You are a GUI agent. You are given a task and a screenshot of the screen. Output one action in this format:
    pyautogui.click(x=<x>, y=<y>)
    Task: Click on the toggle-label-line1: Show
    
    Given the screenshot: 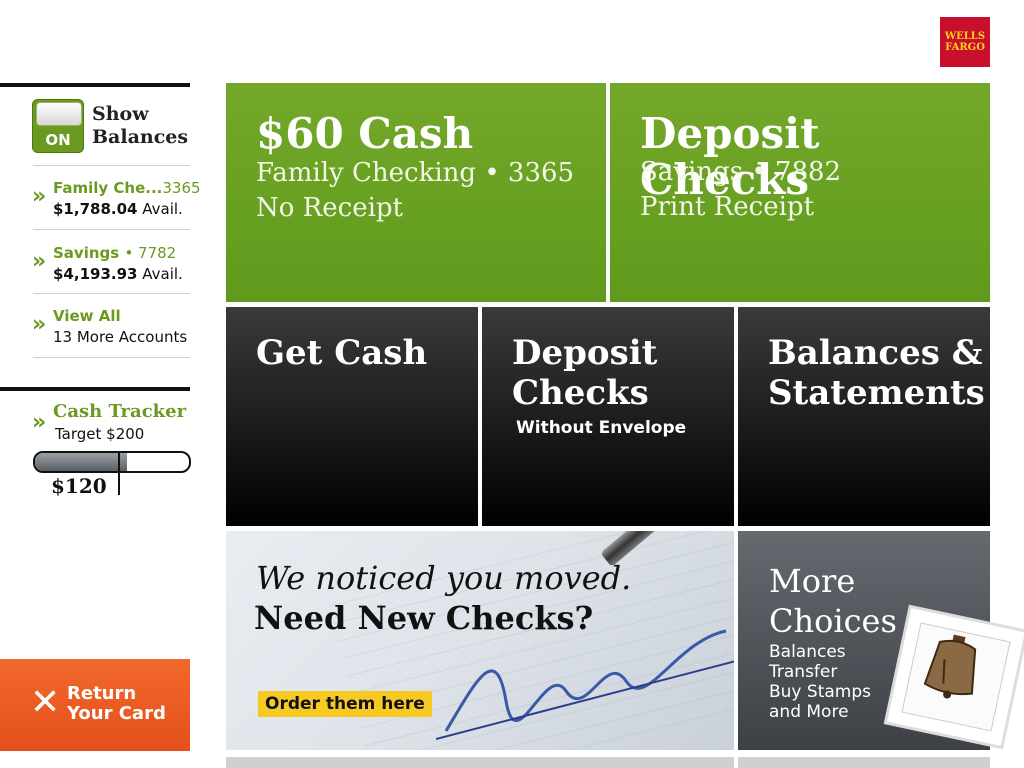 What is the action you would take?
    pyautogui.click(x=120, y=114)
    